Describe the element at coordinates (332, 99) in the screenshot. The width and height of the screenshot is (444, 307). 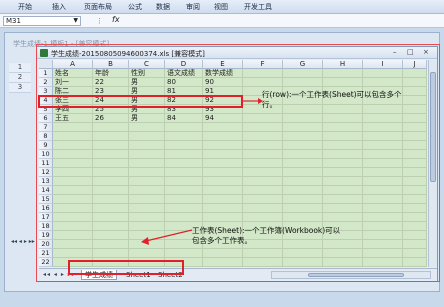
I see `row-annotation: 行(row):一个工作表(Sheet)可以包含多个行。` at that location.